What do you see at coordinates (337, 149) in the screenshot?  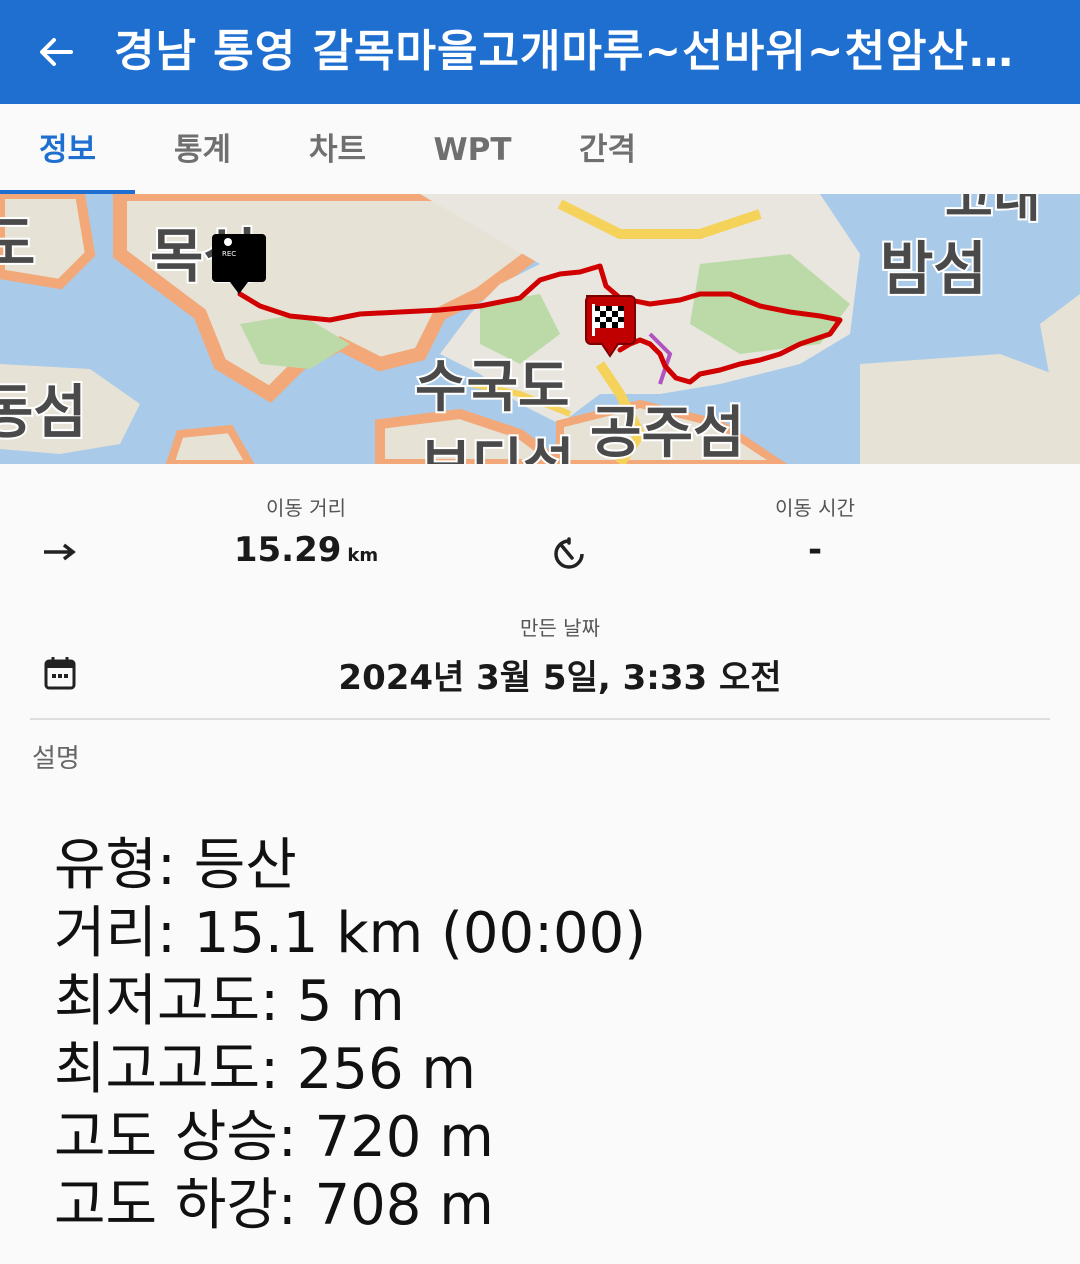 I see `tab-chart: 차트` at bounding box center [337, 149].